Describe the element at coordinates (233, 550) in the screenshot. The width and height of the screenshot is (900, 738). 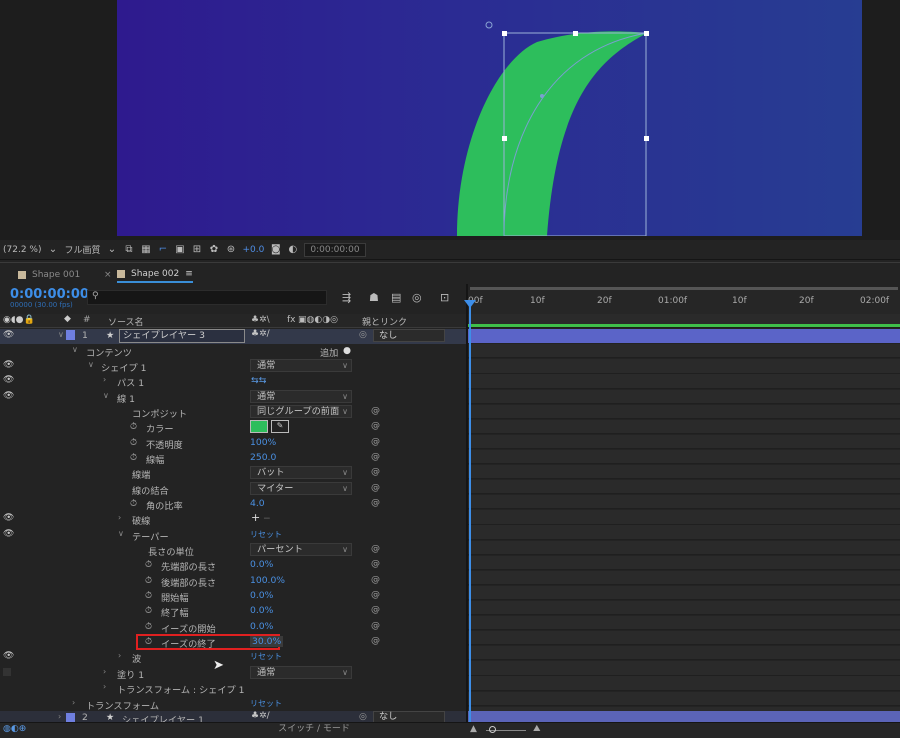
I see `length-unit-row: 長さの単位 パーセント @` at that location.